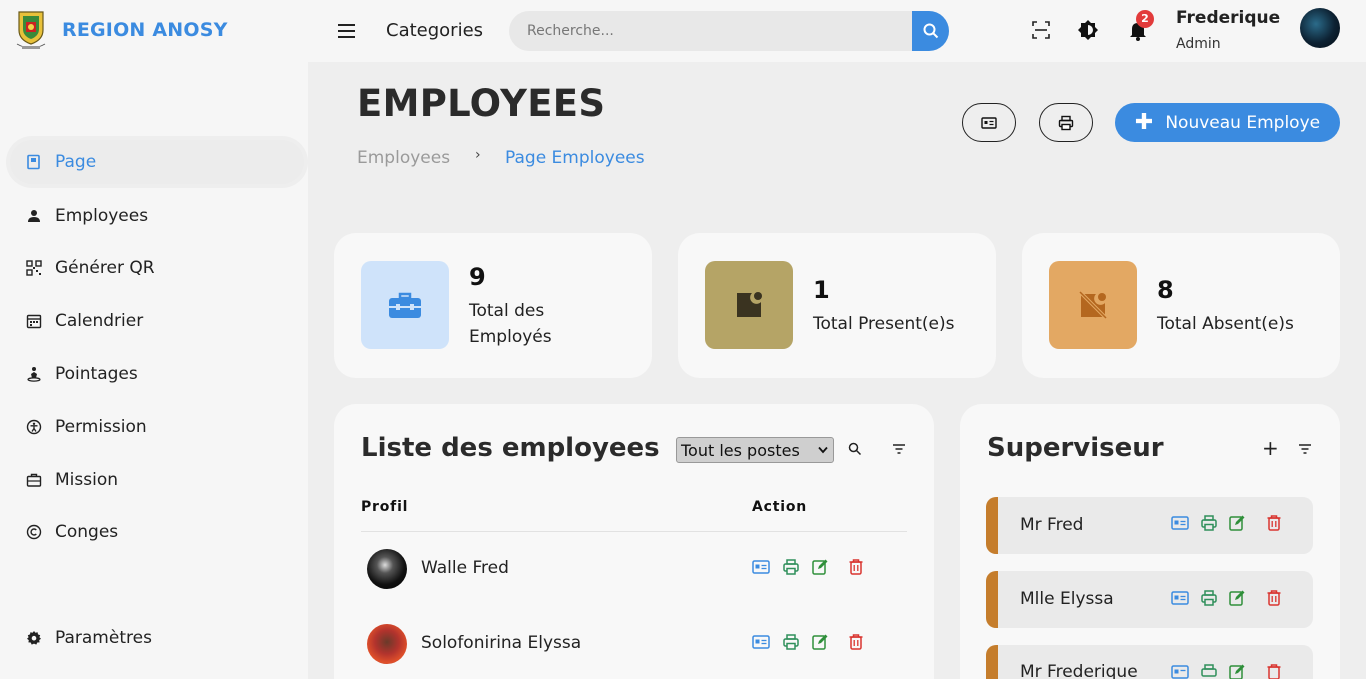 The image size is (1366, 679). I want to click on sidebar-item-label: Paramètres, so click(103, 638).